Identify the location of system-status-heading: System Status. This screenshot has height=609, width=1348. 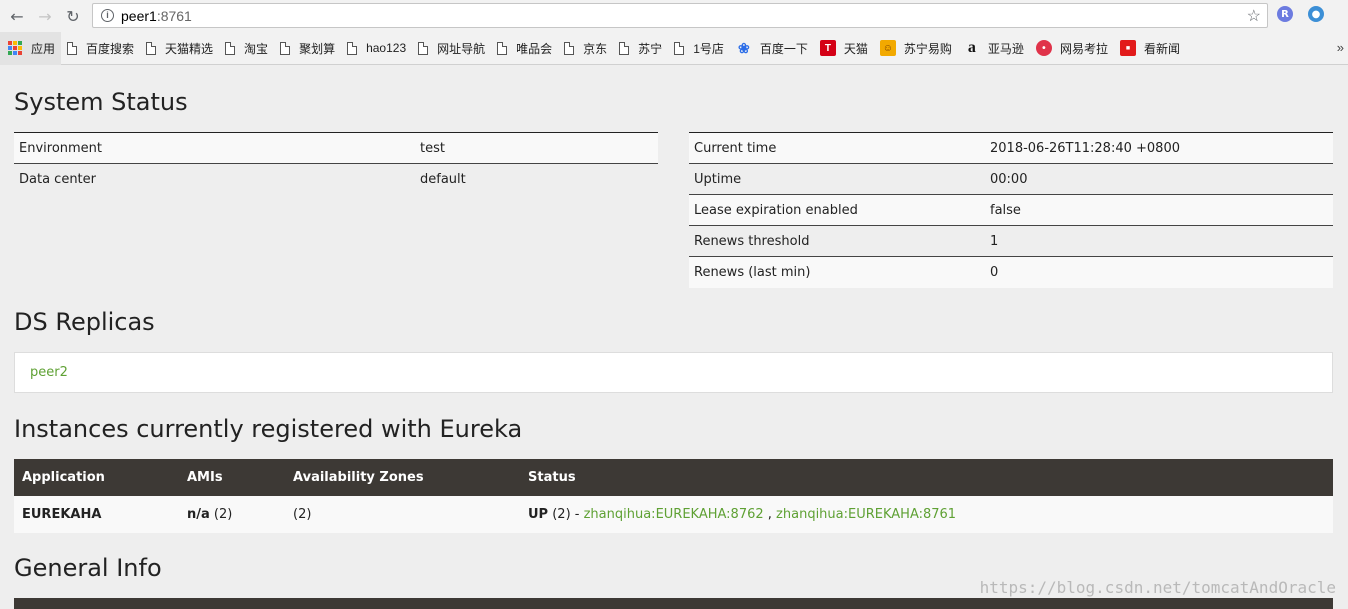
(101, 102).